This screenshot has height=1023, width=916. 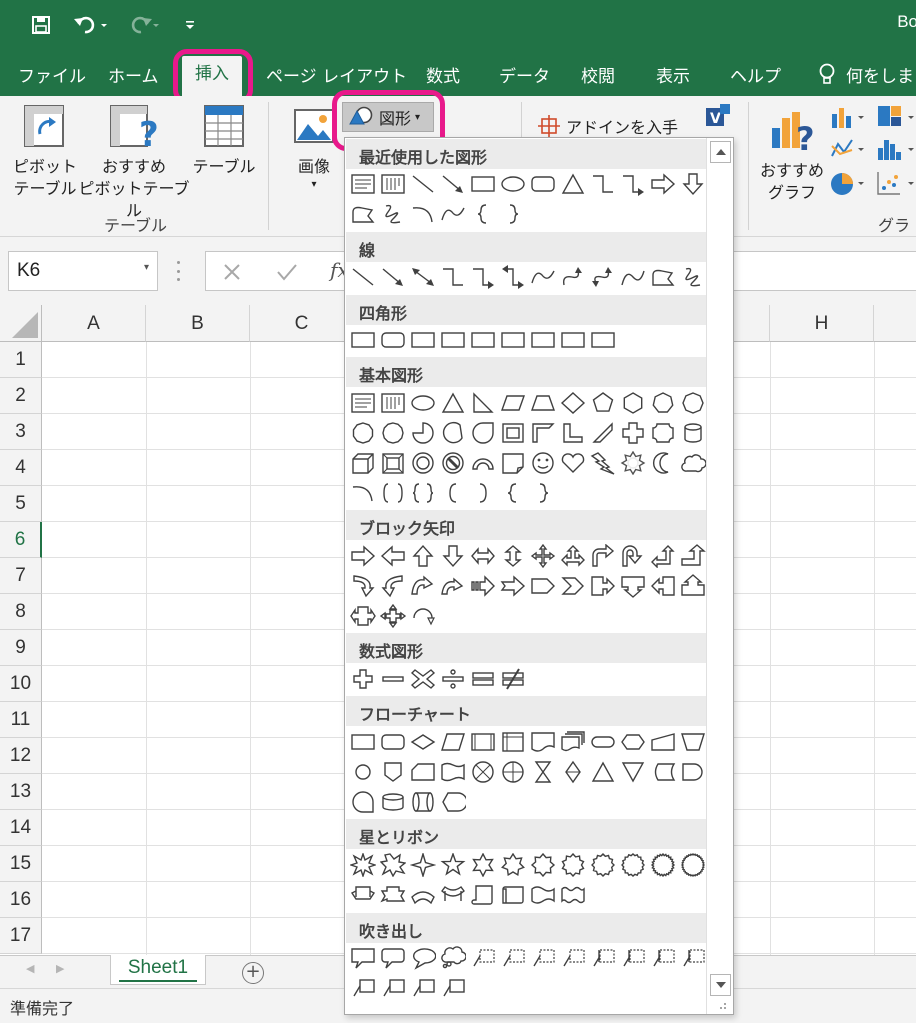 I want to click on shape-double-wave-icon, so click(x=573, y=895).